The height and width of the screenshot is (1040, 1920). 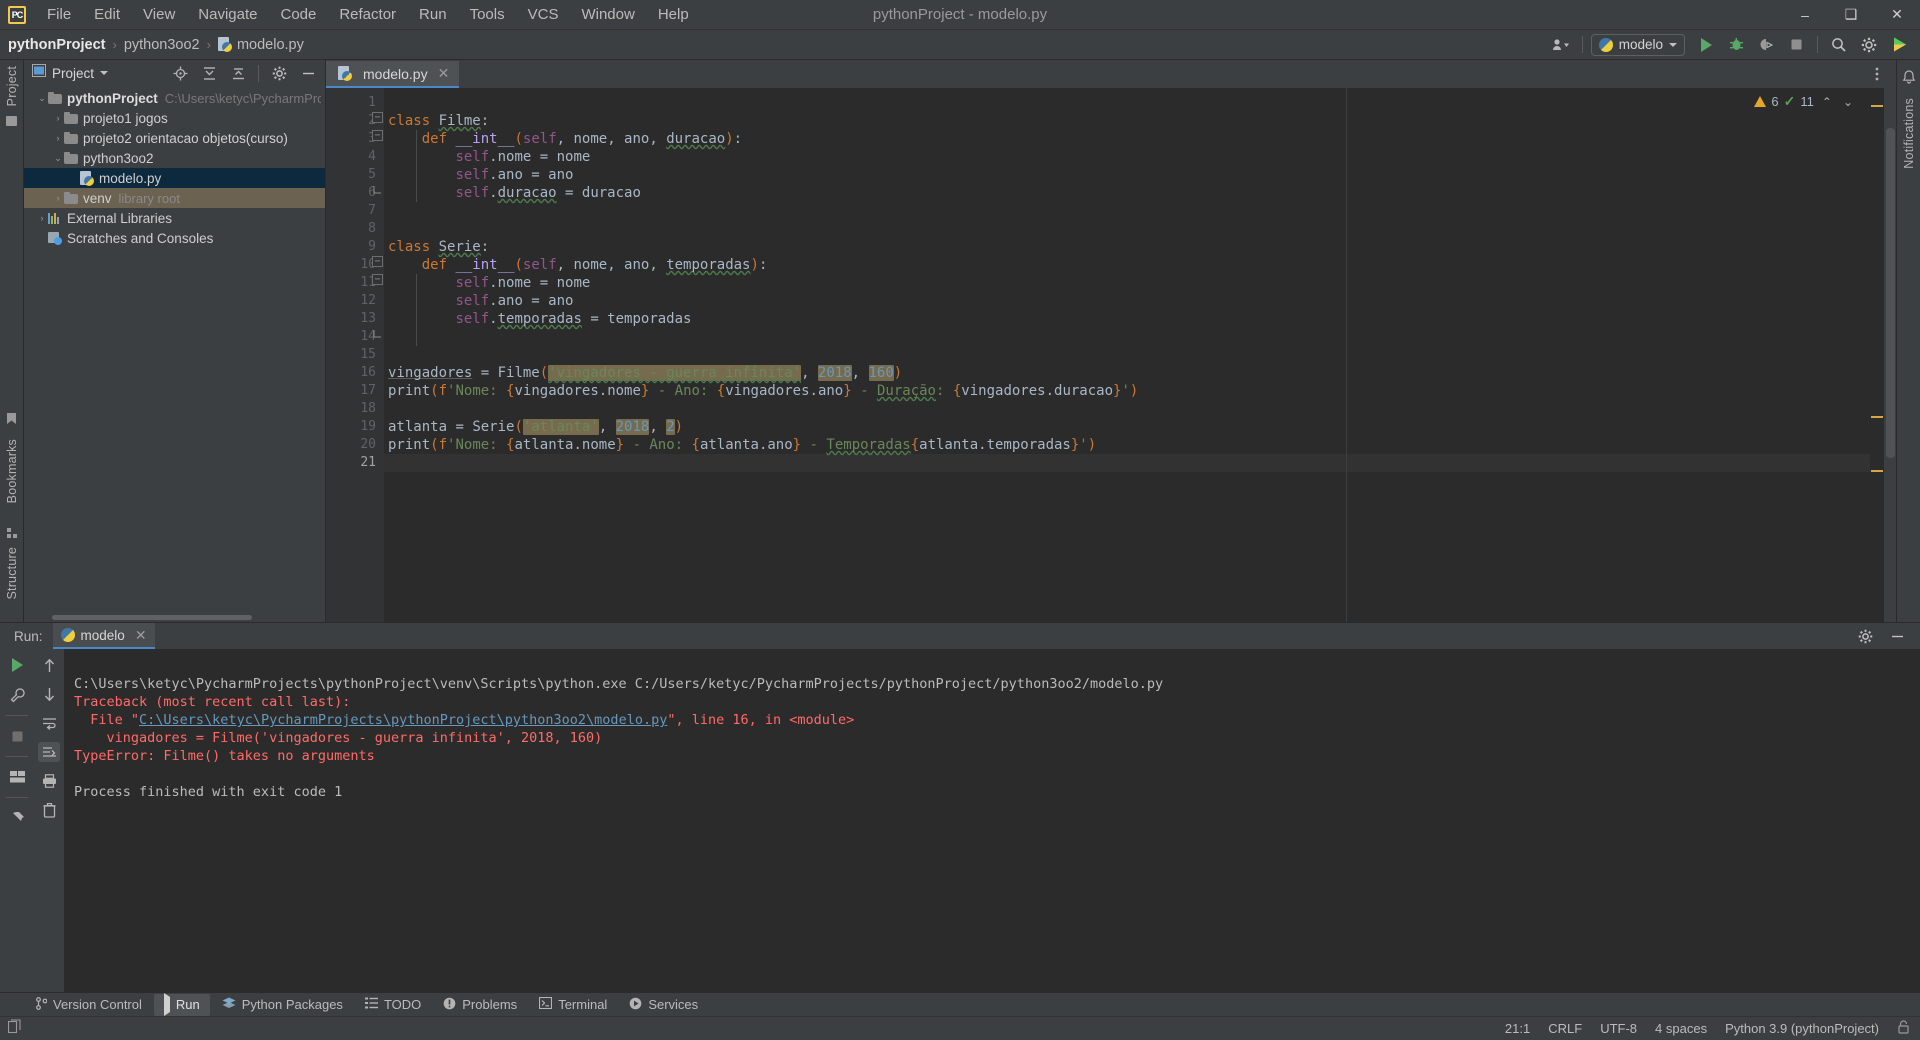 I want to click on editor-gutter: 1 2 3 4 5 6 7 8 9 10 11 12 13 14 15 16 1, so click(x=355, y=355).